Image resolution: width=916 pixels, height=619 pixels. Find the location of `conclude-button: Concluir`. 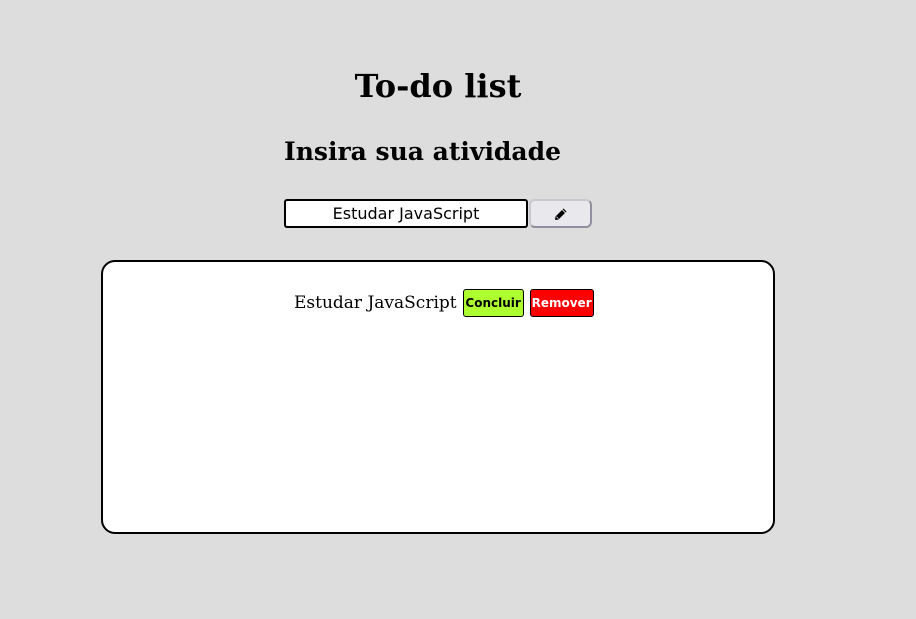

conclude-button: Concluir is located at coordinates (493, 303).